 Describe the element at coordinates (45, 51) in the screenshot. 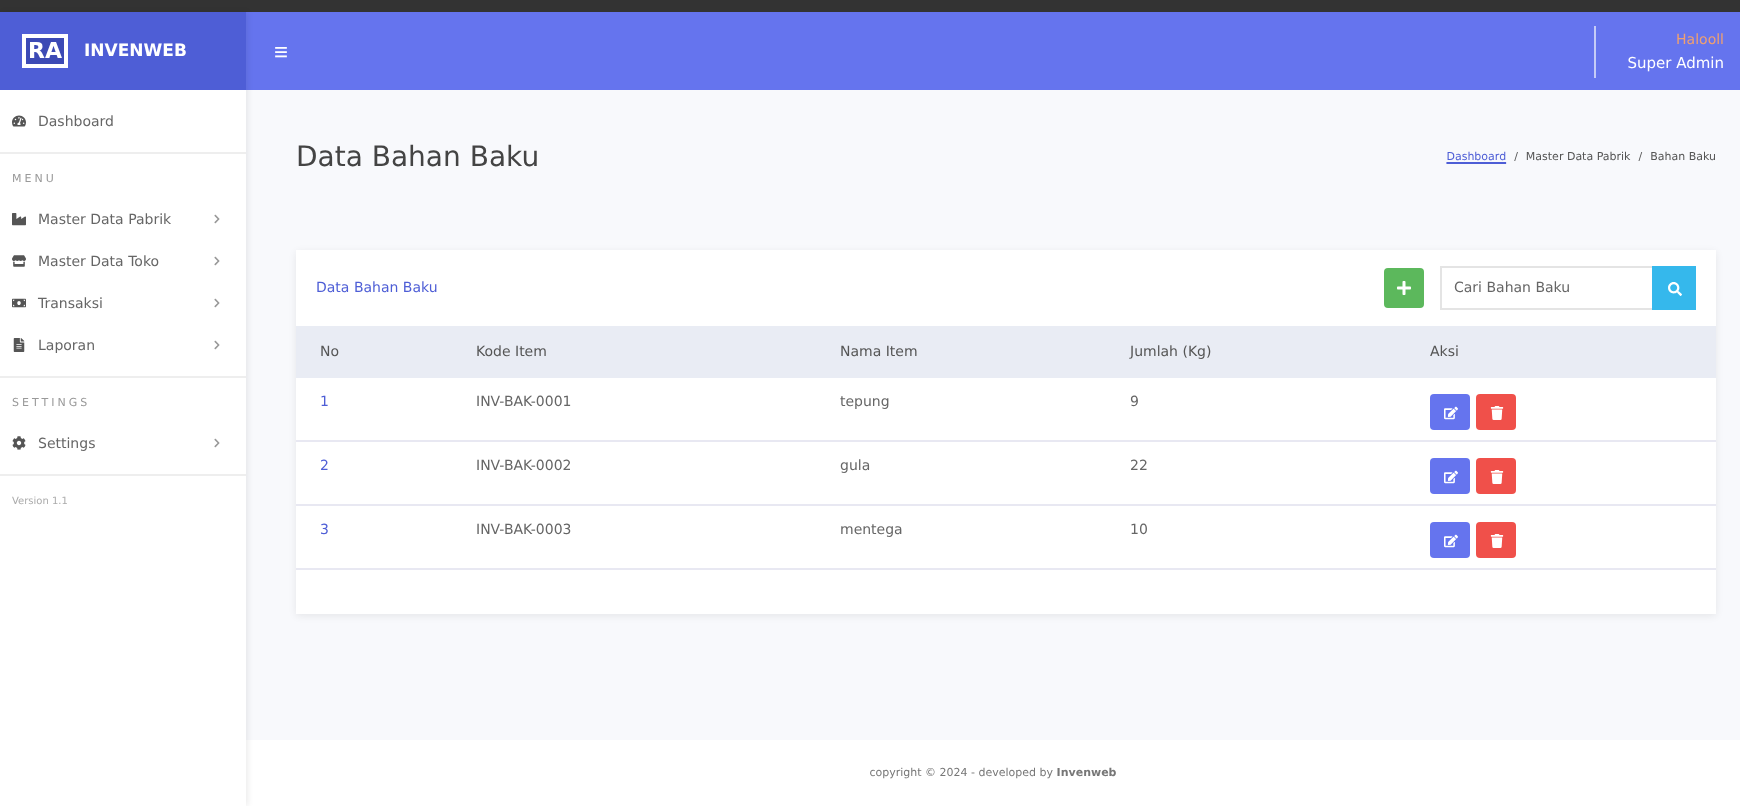

I see `logo: RA` at that location.